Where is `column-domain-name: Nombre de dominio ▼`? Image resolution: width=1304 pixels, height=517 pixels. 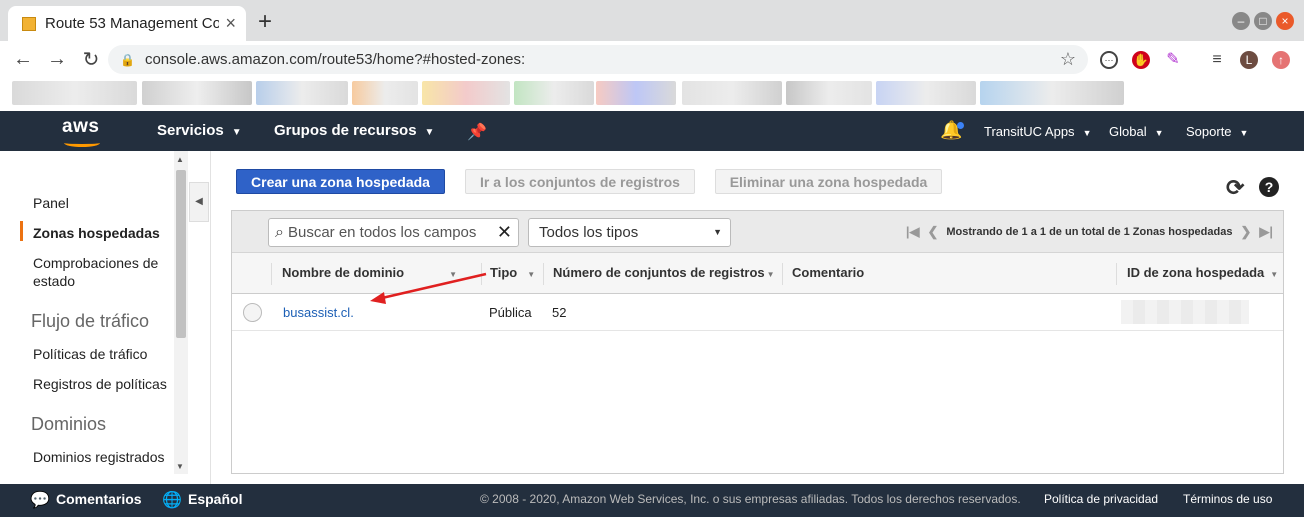 column-domain-name: Nombre de dominio ▼ is located at coordinates (369, 272).